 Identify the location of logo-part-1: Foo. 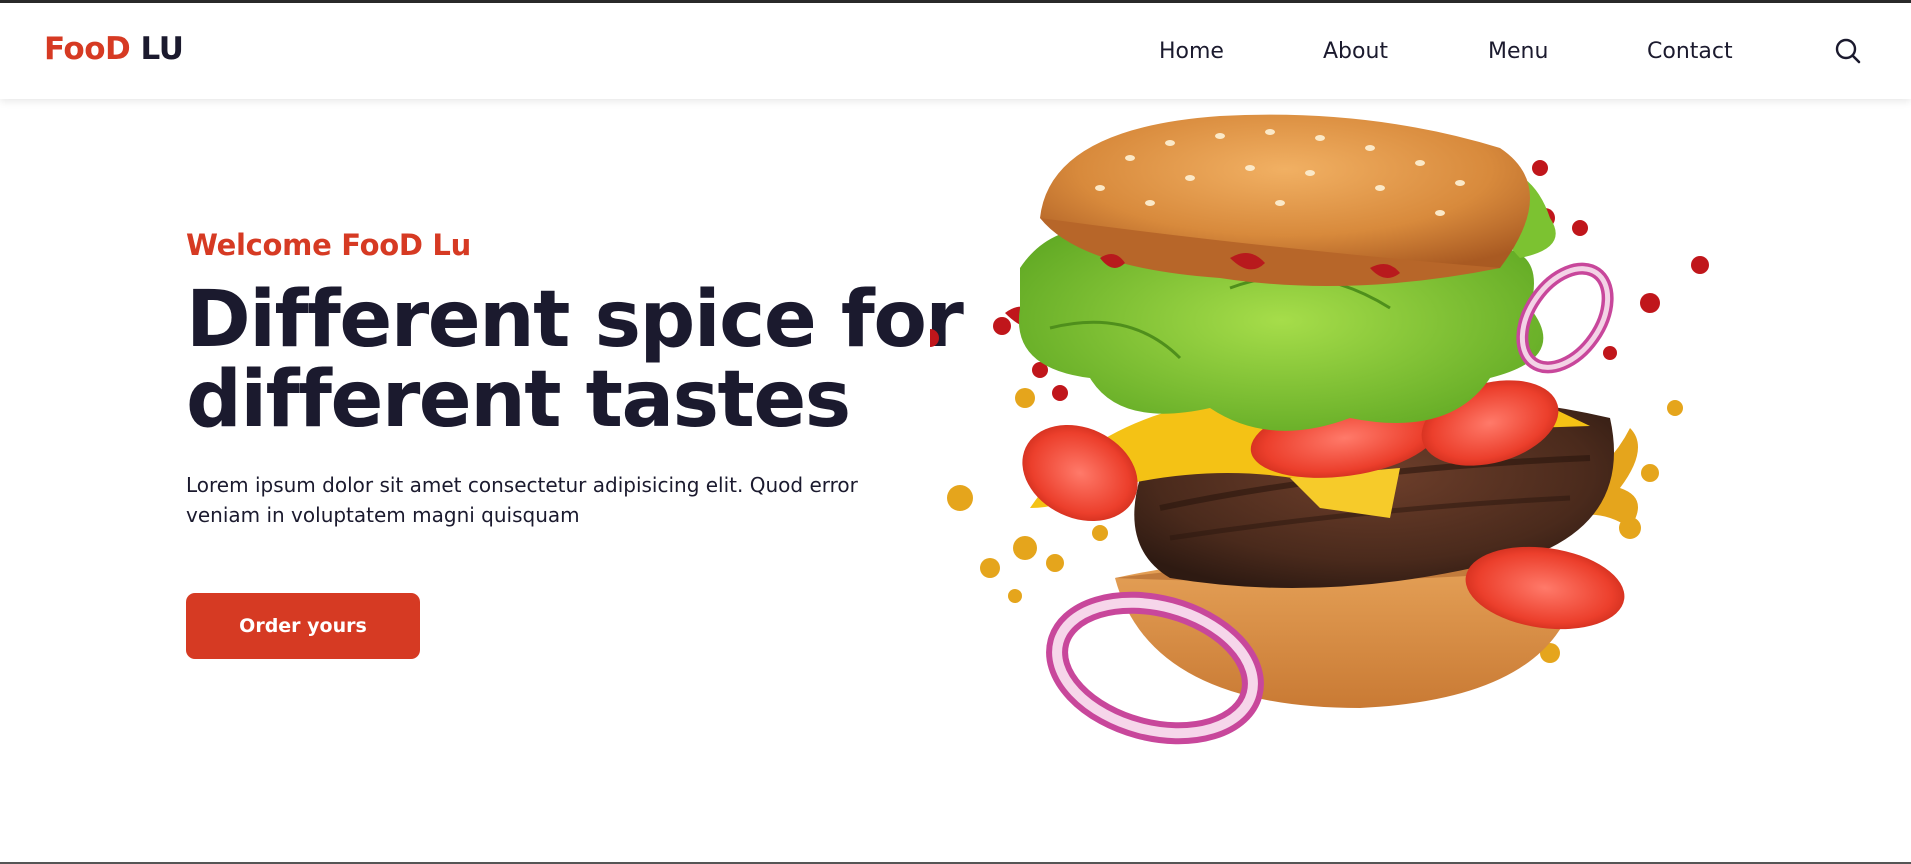
(75, 49).